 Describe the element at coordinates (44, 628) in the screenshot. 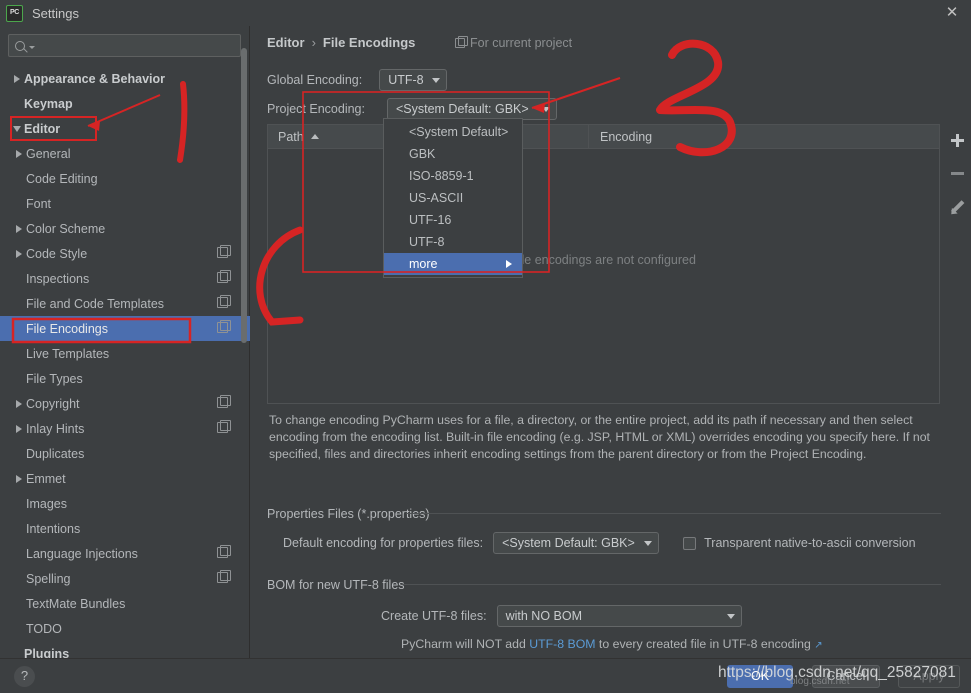

I see `sidebar-item-label: TODO` at that location.